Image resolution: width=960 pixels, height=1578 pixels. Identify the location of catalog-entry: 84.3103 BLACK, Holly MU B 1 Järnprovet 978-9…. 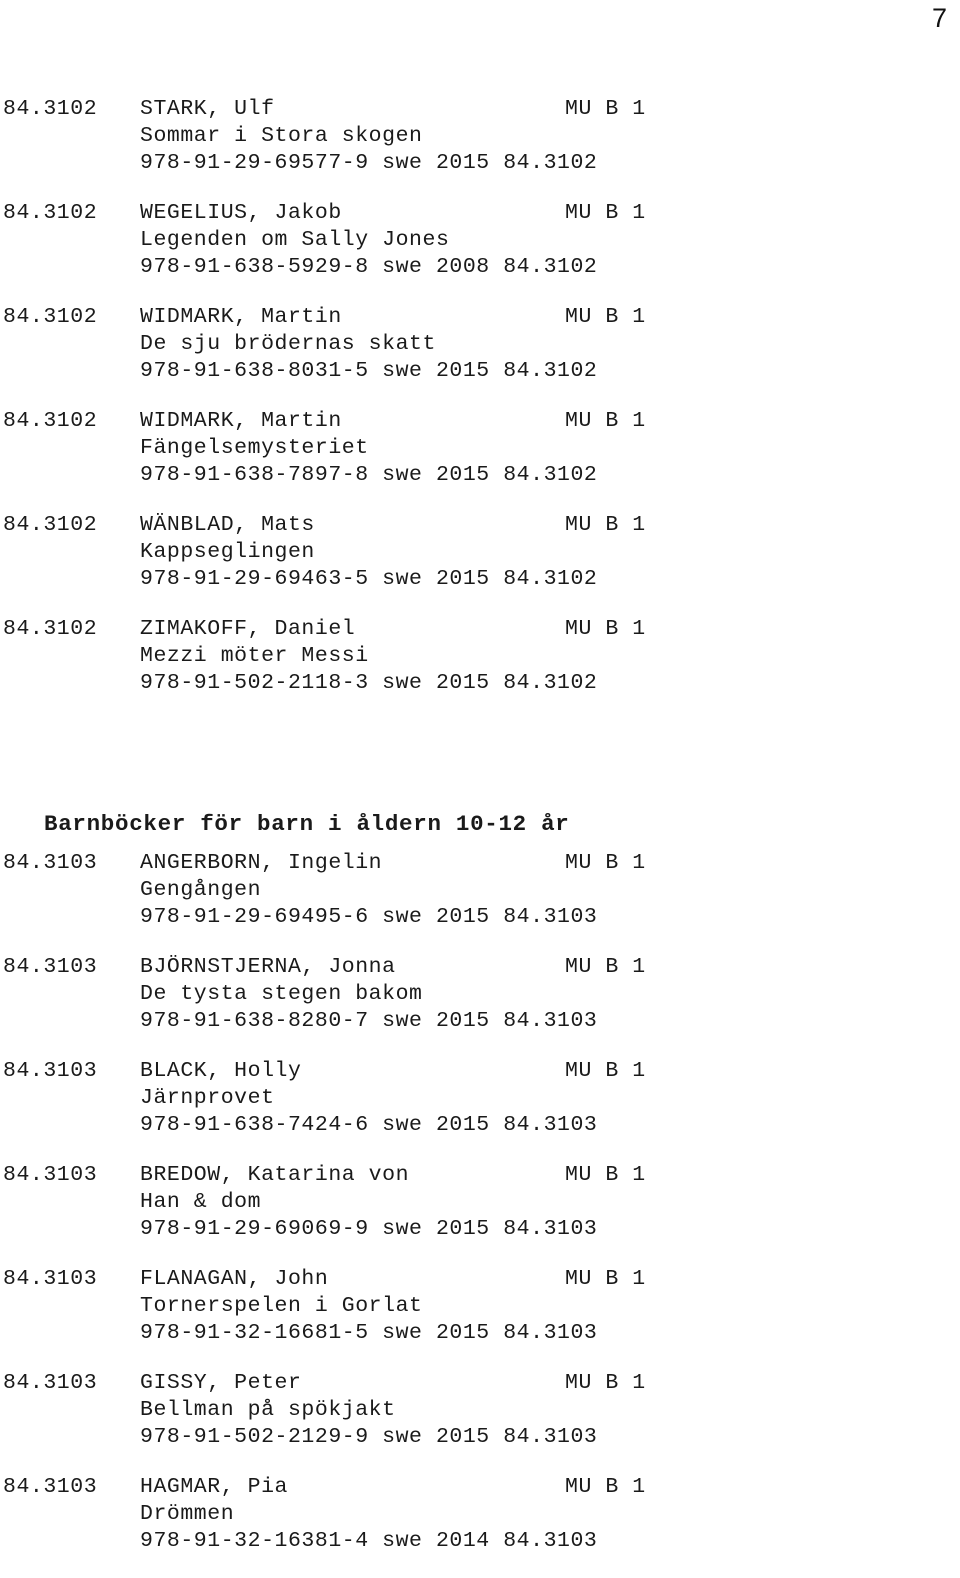
(480, 1110).